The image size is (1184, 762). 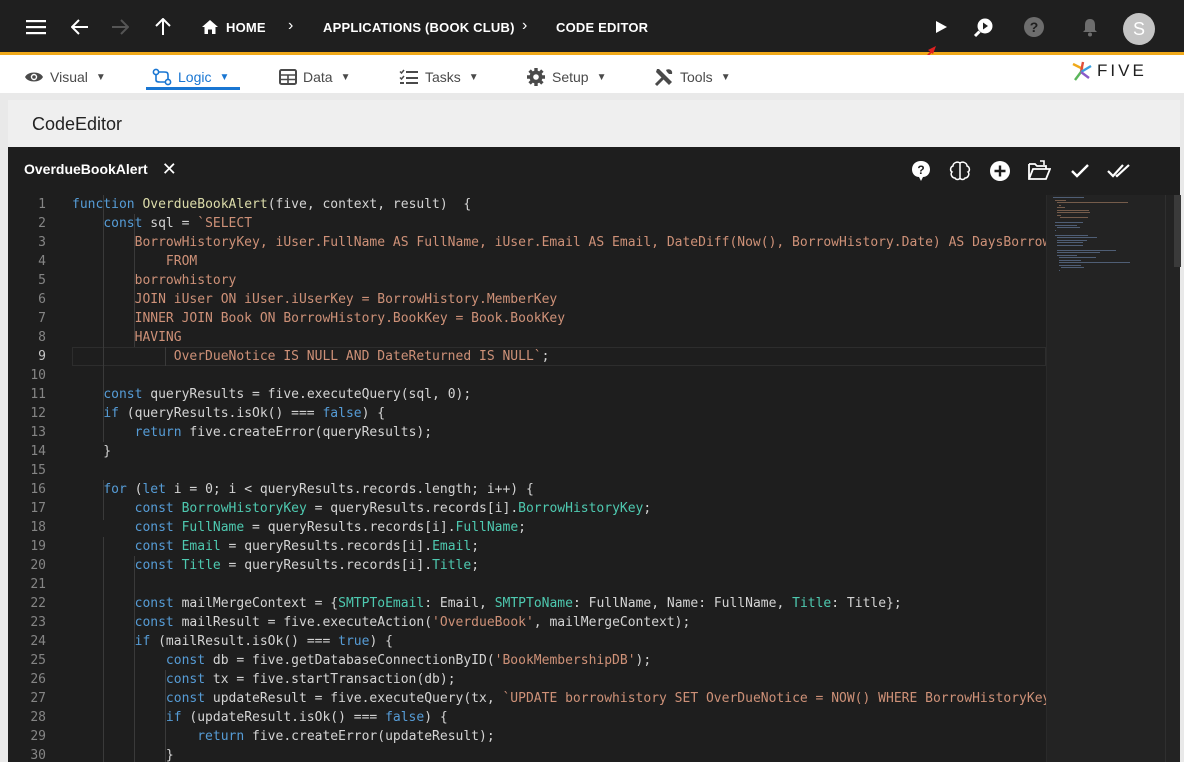 I want to click on scrollbar-thumb, so click(x=1177, y=231).